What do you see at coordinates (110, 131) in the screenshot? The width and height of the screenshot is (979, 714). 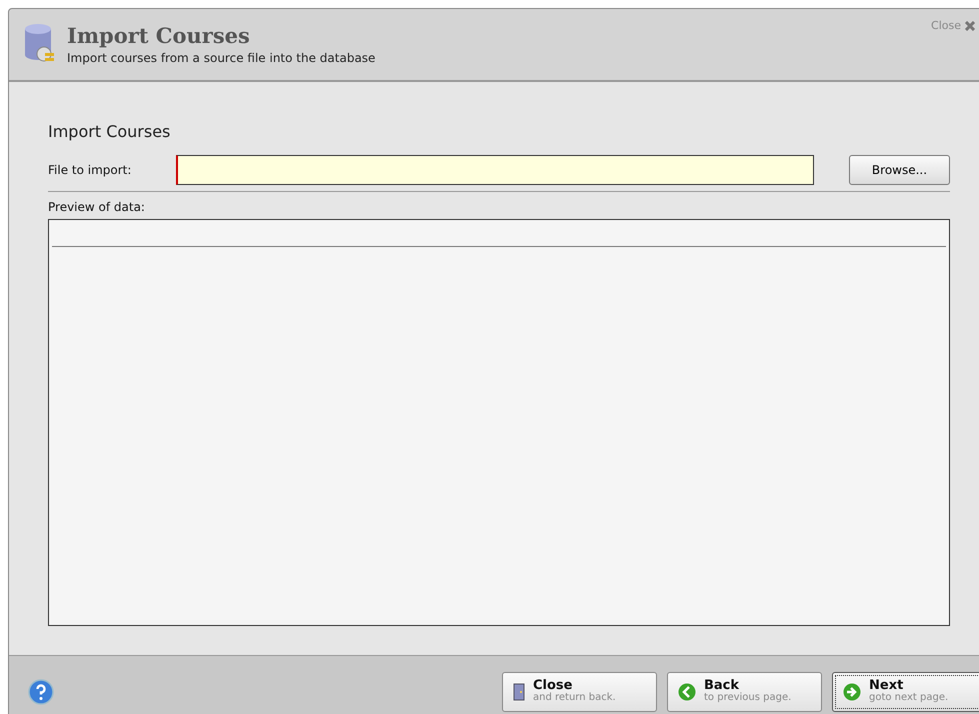 I see `section-heading: Import Courses` at bounding box center [110, 131].